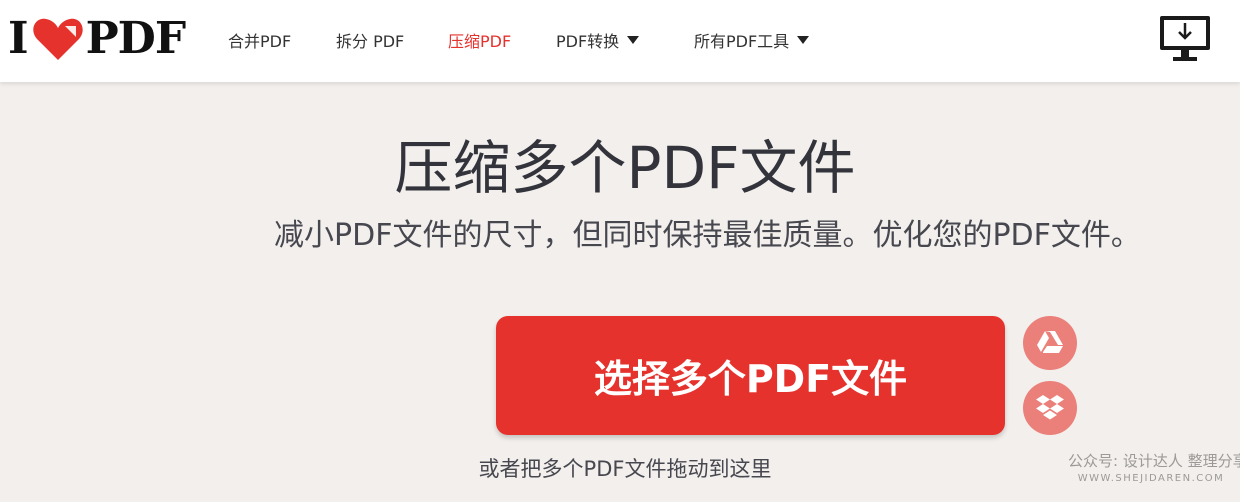 The width and height of the screenshot is (1240, 502). What do you see at coordinates (707, 235) in the screenshot?
I see `page-subtitle: 减小PDF文件的尺寸，但同时保持最佳质量。优化您的PDF文件。` at bounding box center [707, 235].